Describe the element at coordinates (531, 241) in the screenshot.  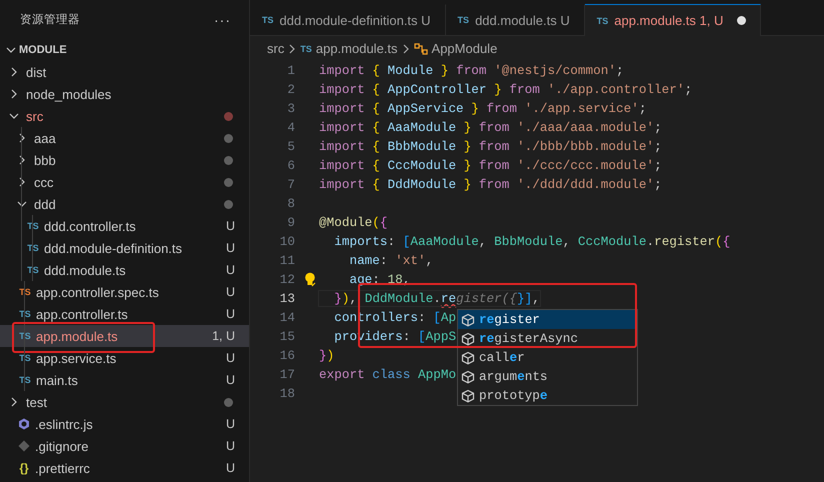
I see `code-line: imports: [AaaModule, BbbModule, CccModule.register({` at that location.